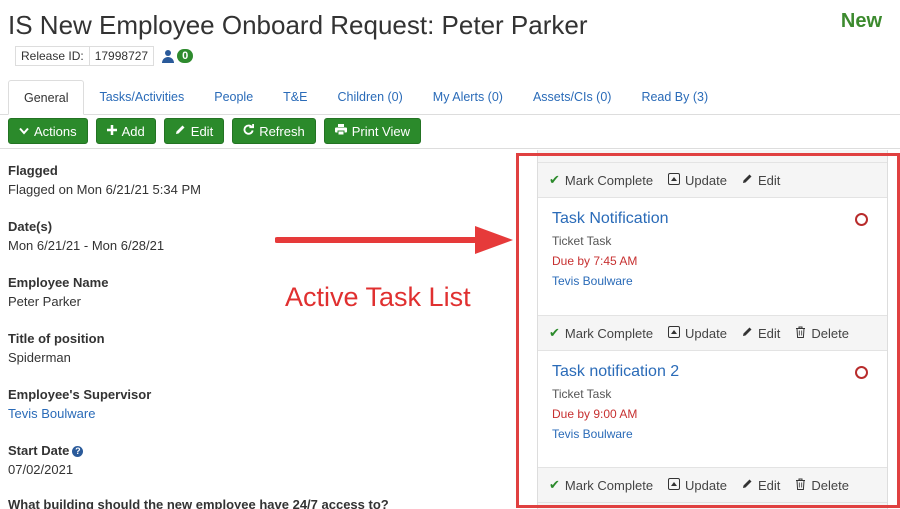 The height and width of the screenshot is (509, 900). Describe the element at coordinates (180, 131) in the screenshot. I see `pencil-icon` at that location.